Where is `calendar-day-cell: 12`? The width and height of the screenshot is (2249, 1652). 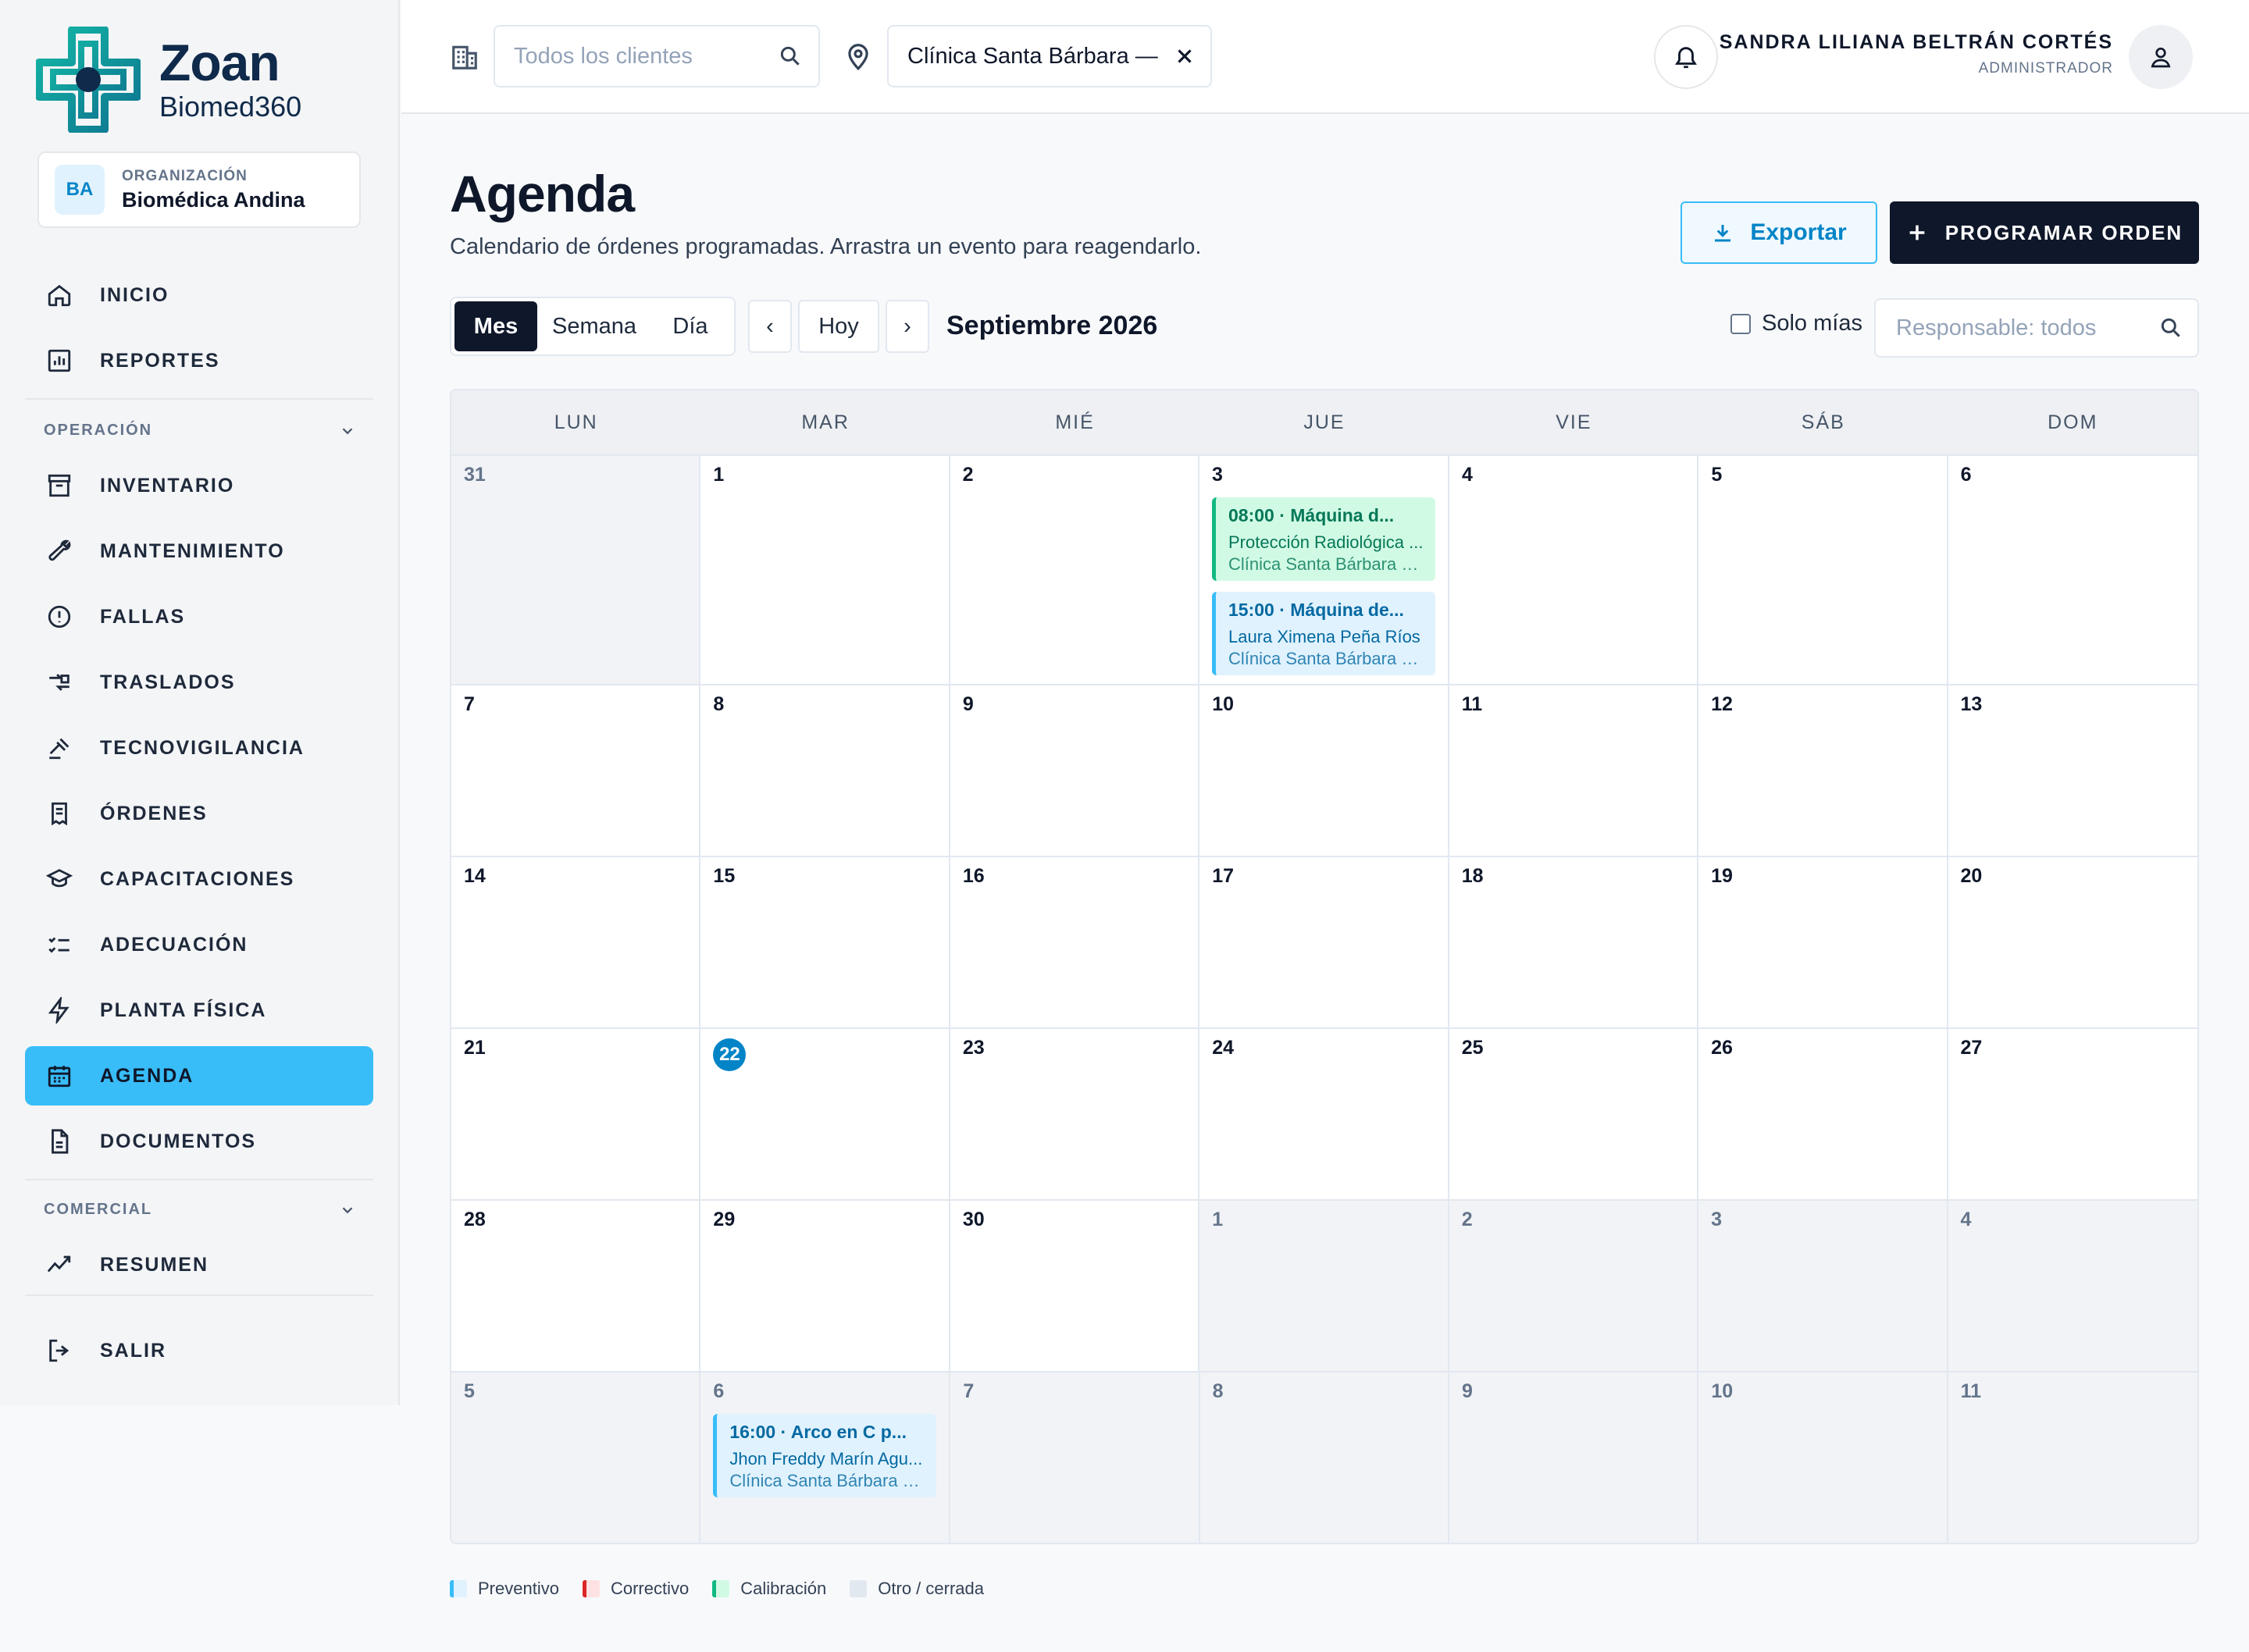 calendar-day-cell: 12 is located at coordinates (1823, 770).